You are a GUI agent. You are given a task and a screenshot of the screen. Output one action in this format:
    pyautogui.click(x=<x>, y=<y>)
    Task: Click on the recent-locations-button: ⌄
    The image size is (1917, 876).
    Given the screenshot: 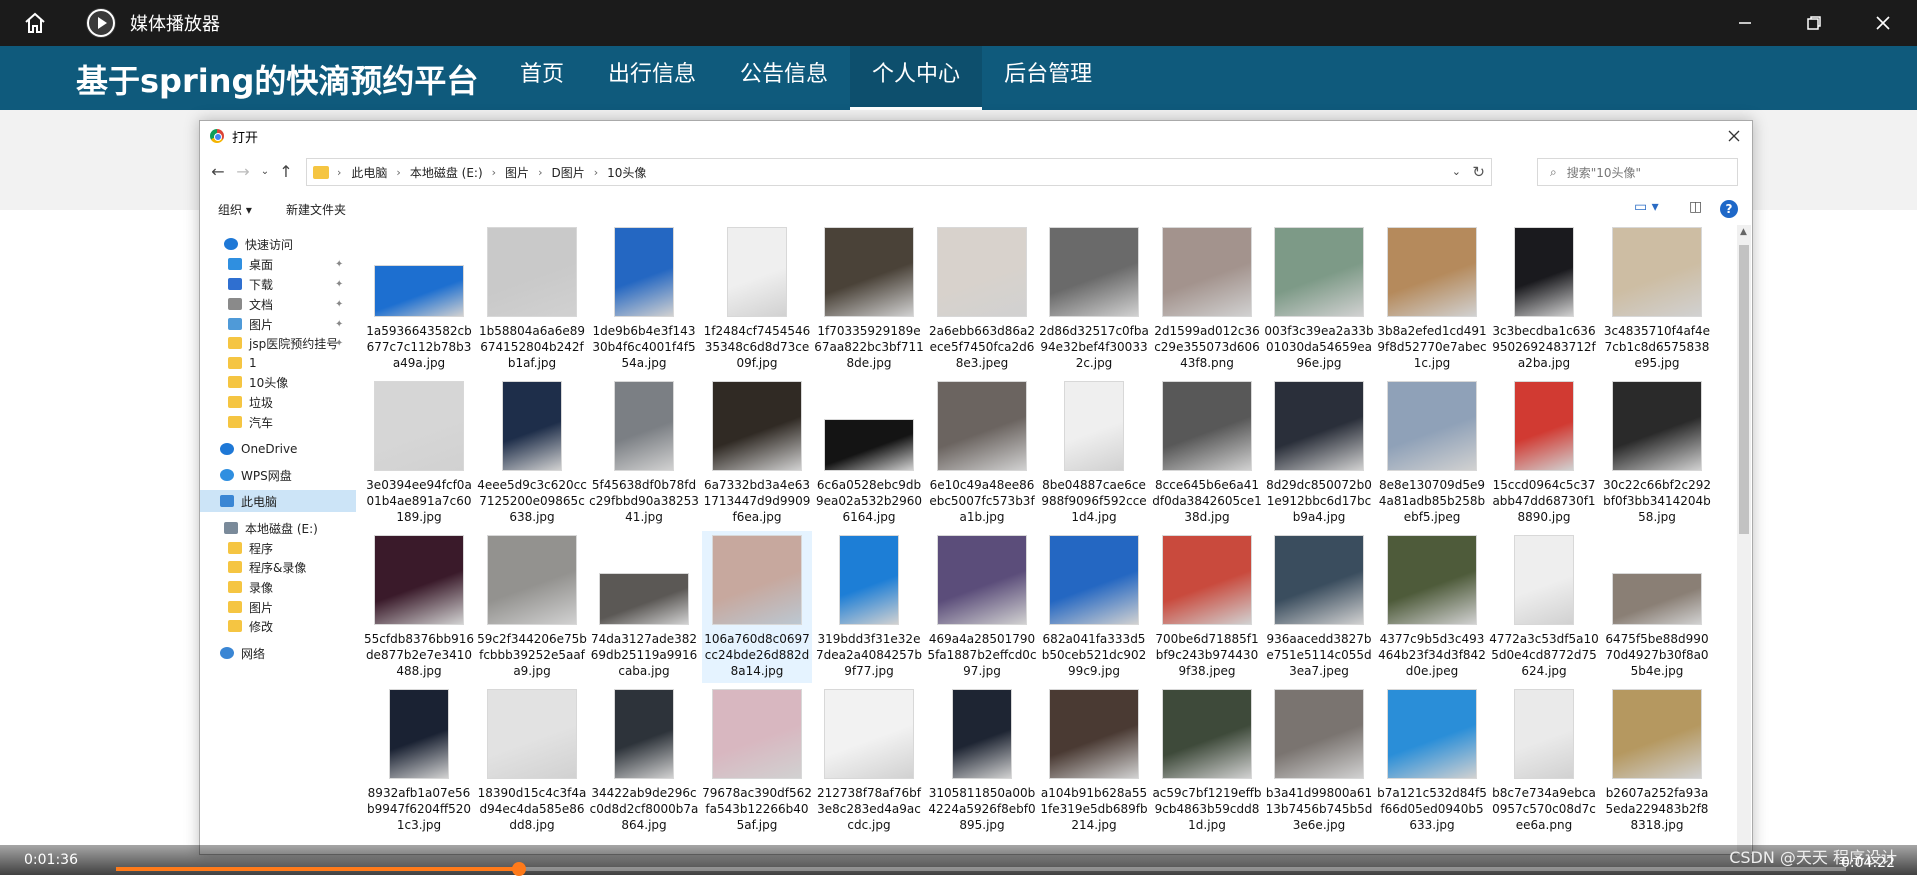 What is the action you would take?
    pyautogui.click(x=265, y=171)
    